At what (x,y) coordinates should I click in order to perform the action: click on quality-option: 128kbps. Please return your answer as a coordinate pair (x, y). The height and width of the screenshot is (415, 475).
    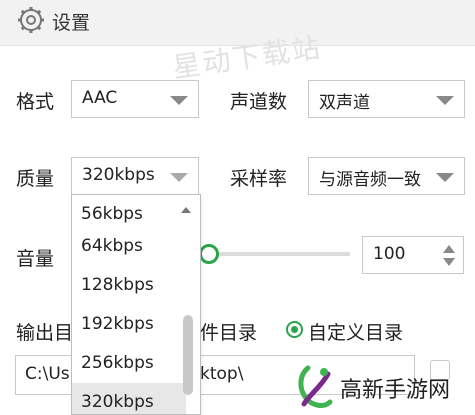
    Looking at the image, I should click on (129, 285).